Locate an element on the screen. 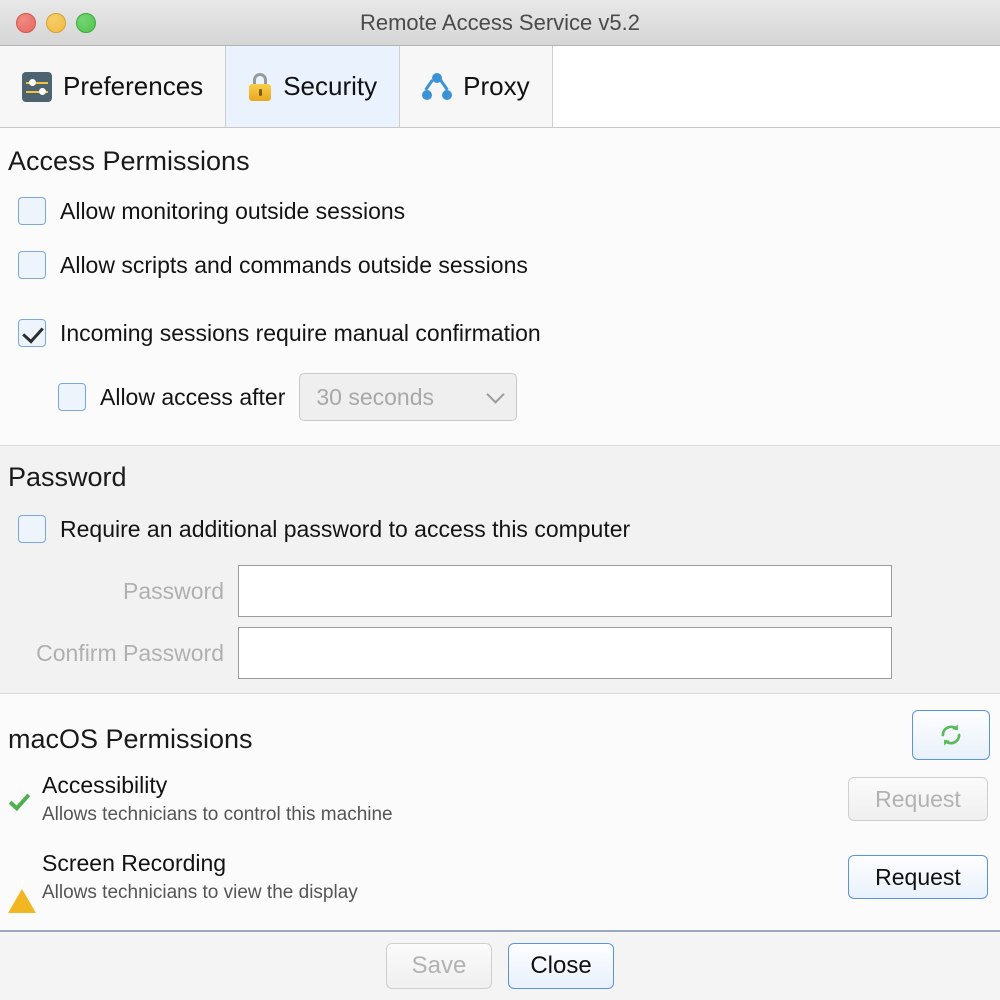  confirm-password-field-row: Confirm Password is located at coordinates (446, 653).